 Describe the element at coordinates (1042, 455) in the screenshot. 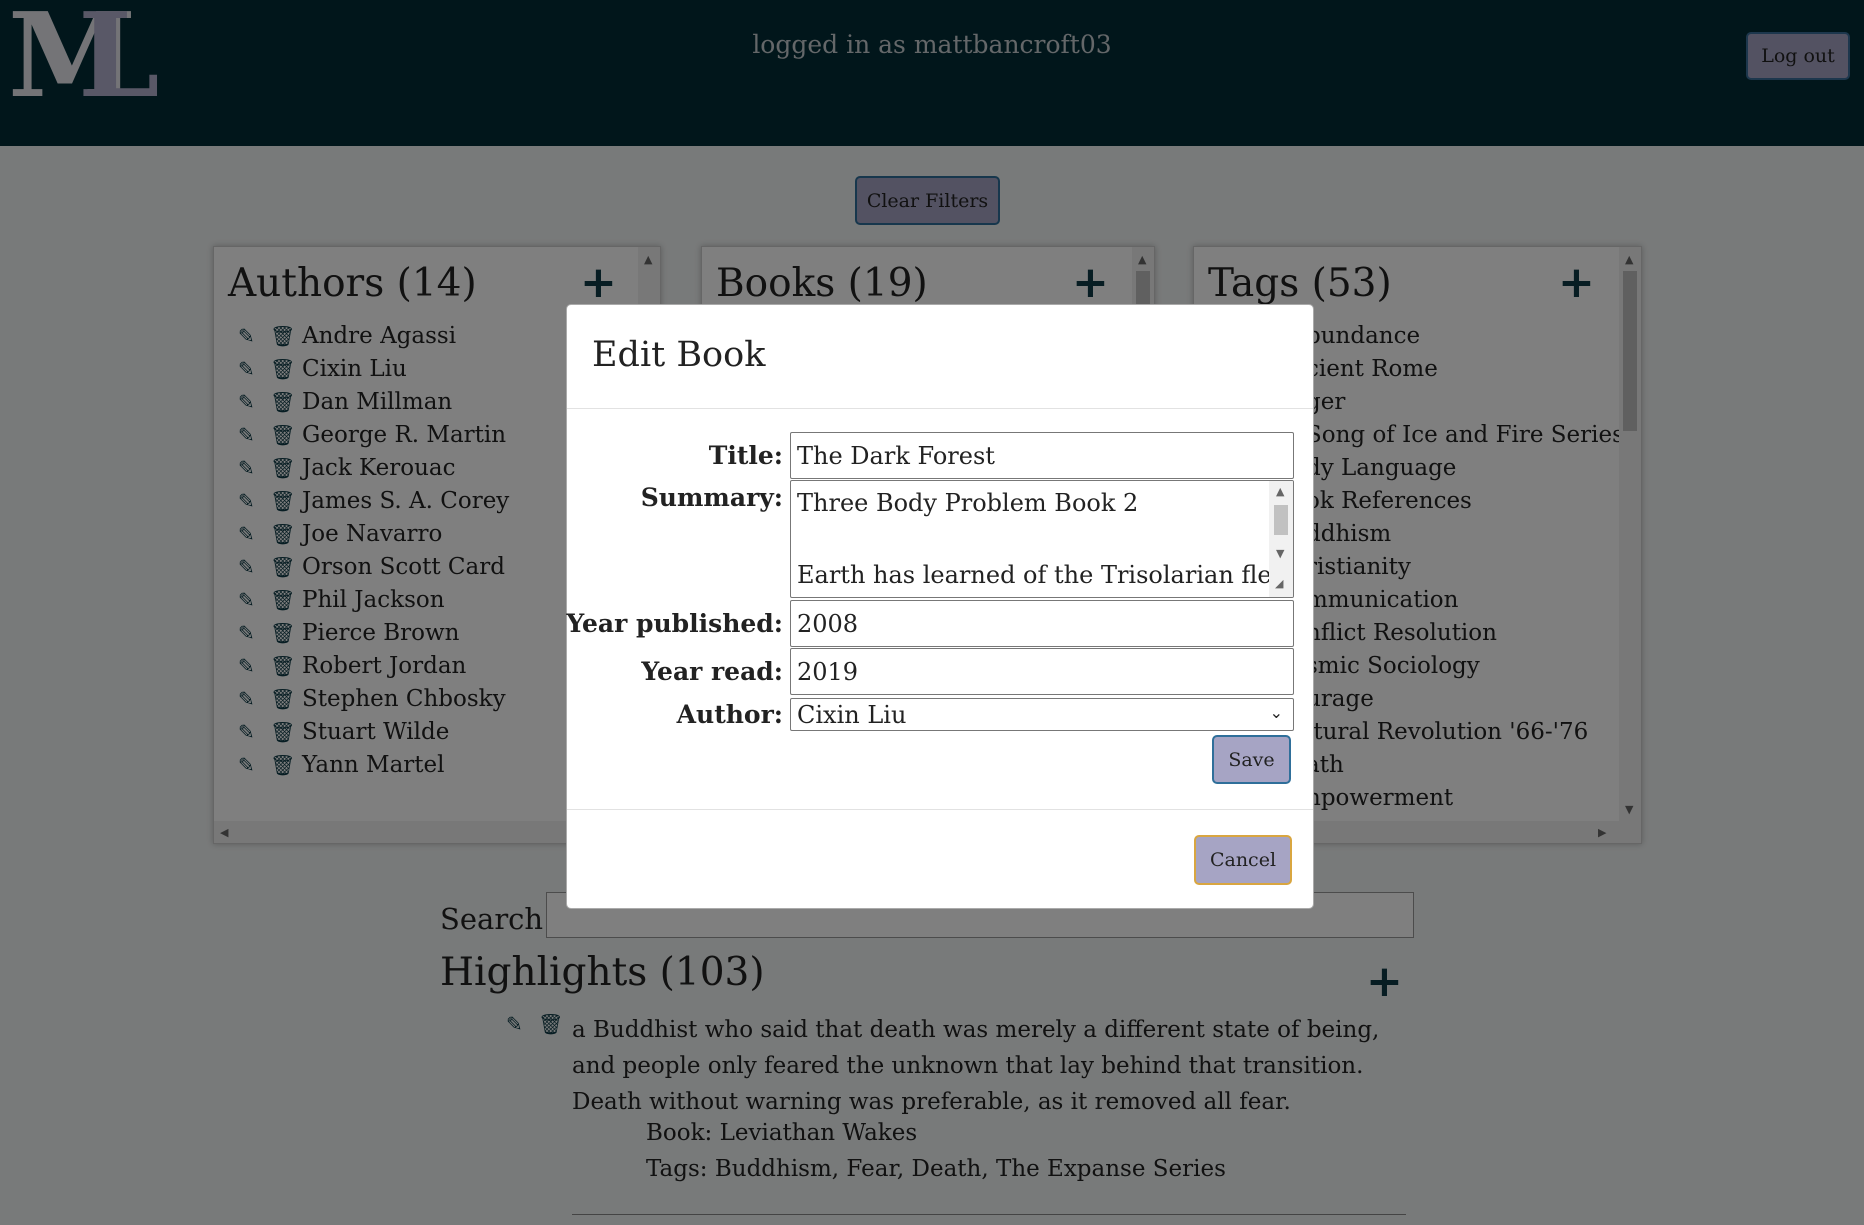

I see `title-input: The Dark Forest` at that location.